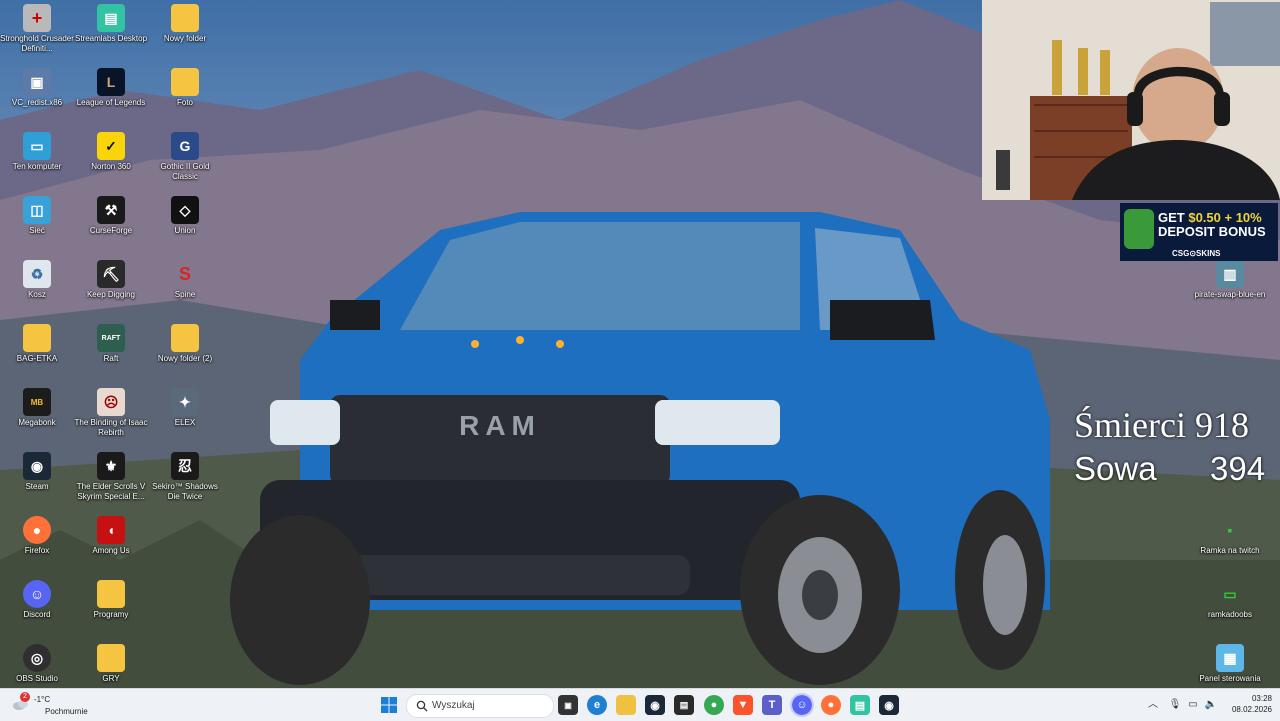 This screenshot has height=721, width=1280. I want to click on desktop-icon-streamlabs: ▤ Streamlabs Desktop, so click(111, 22).